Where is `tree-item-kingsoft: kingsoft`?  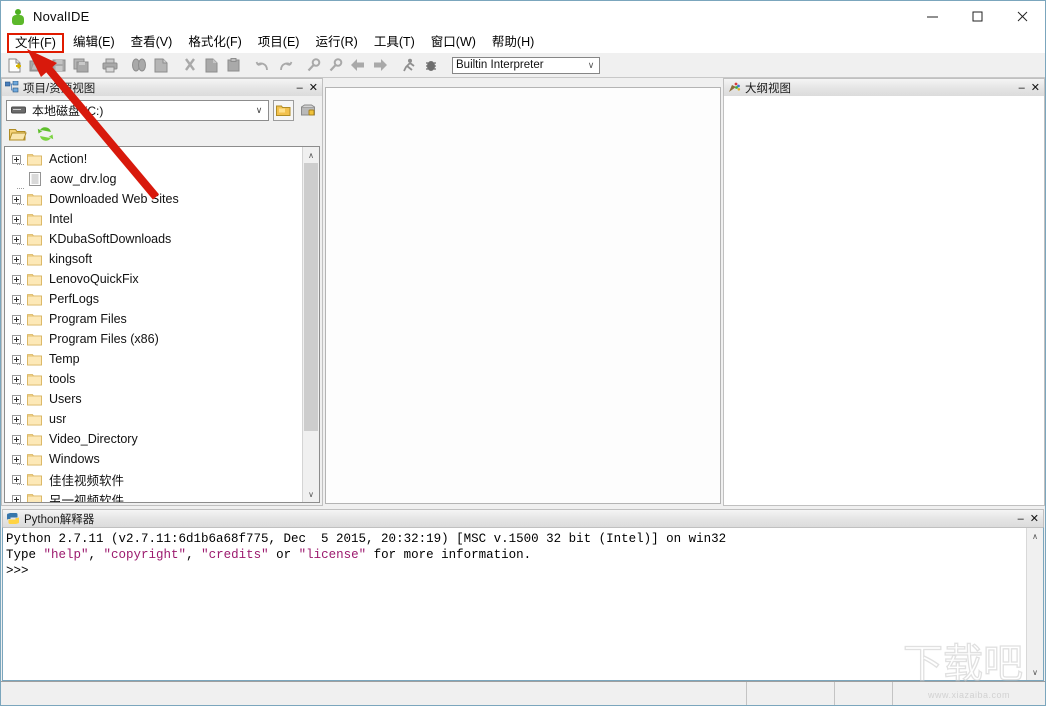 tree-item-kingsoft: kingsoft is located at coordinates (153, 259).